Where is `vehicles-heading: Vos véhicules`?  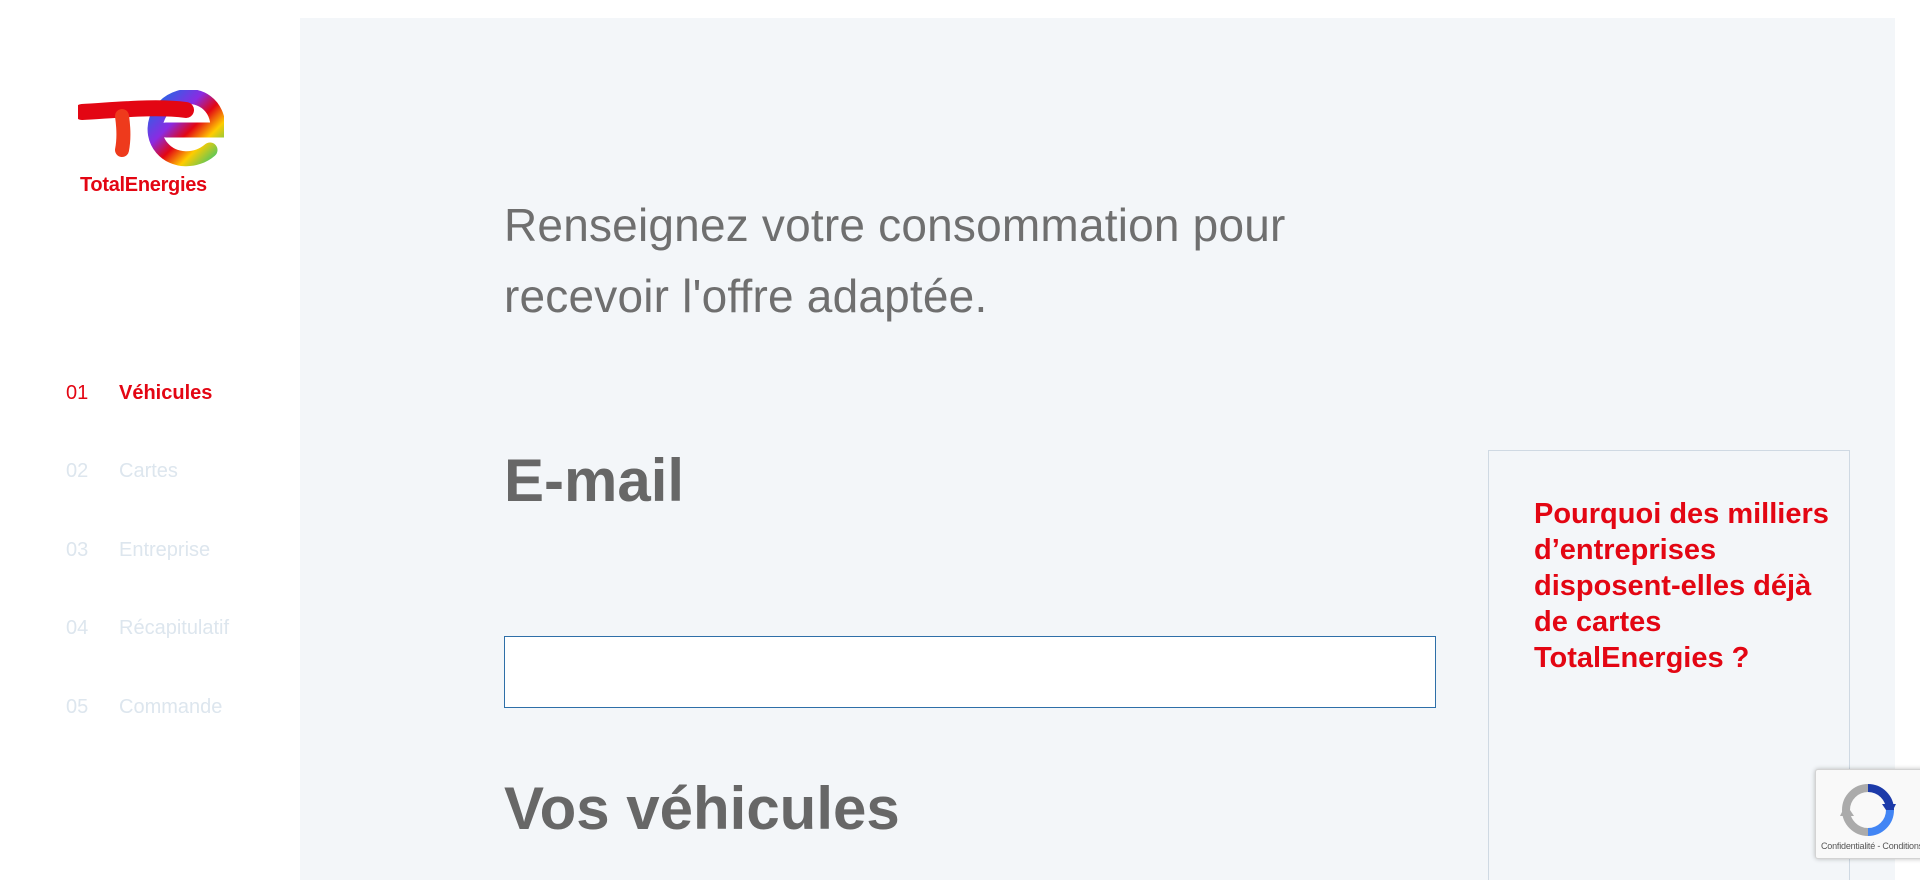
vehicles-heading: Vos véhicules is located at coordinates (702, 808).